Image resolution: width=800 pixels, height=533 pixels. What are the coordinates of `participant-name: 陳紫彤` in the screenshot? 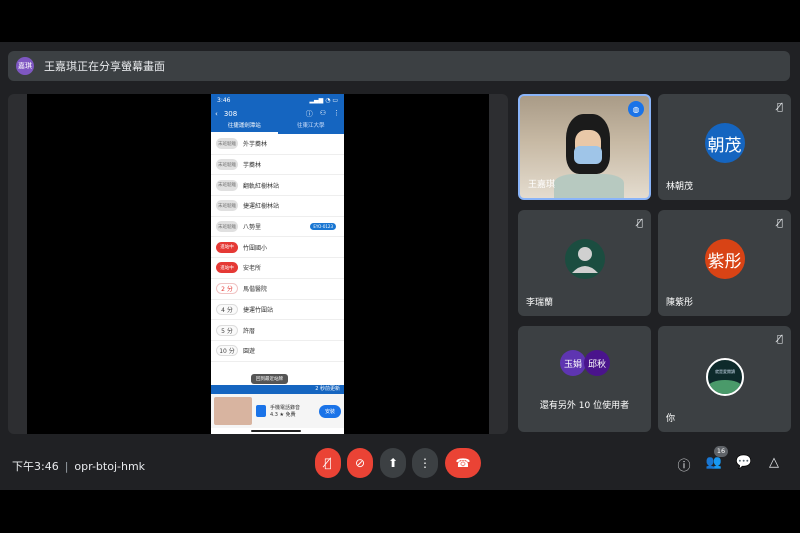 It's located at (680, 303).